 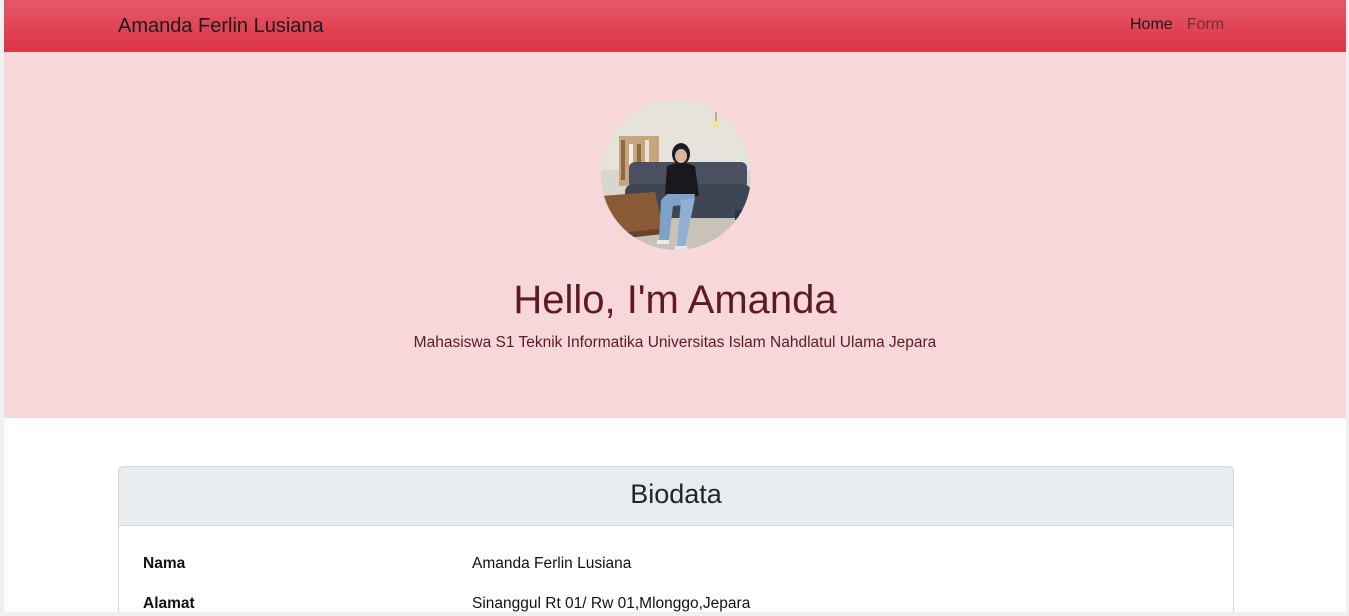 I want to click on nav-link-home: Home, so click(x=1151, y=25).